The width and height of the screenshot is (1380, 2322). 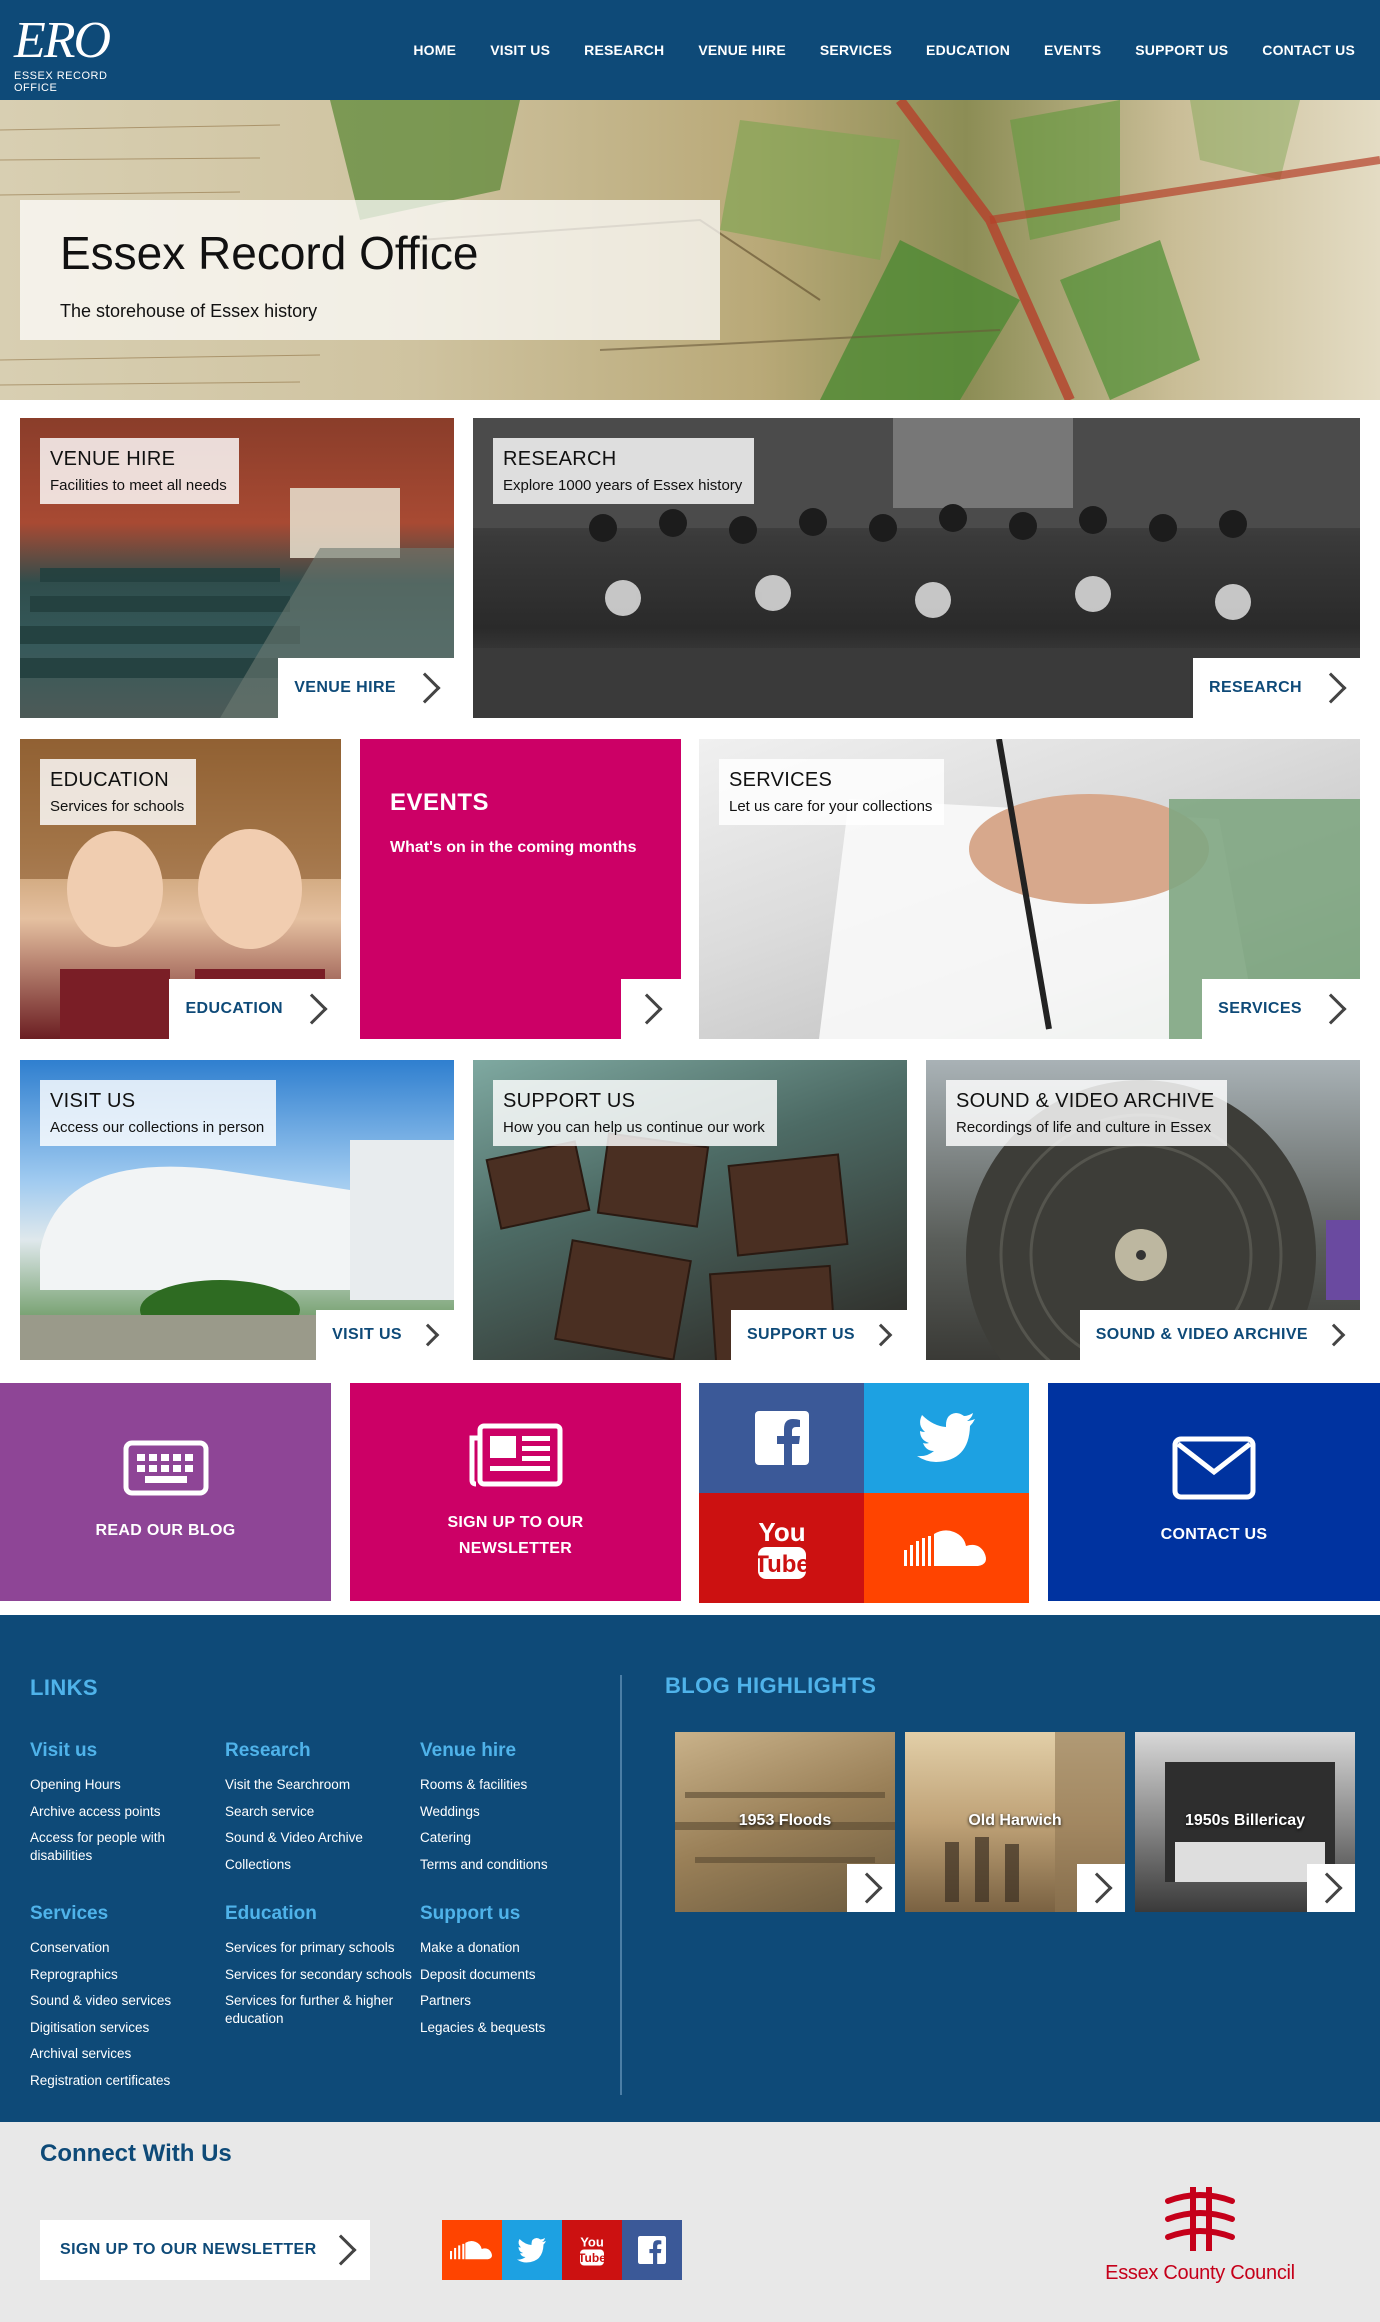 I want to click on links-col-title: Research, so click(x=320, y=1751).